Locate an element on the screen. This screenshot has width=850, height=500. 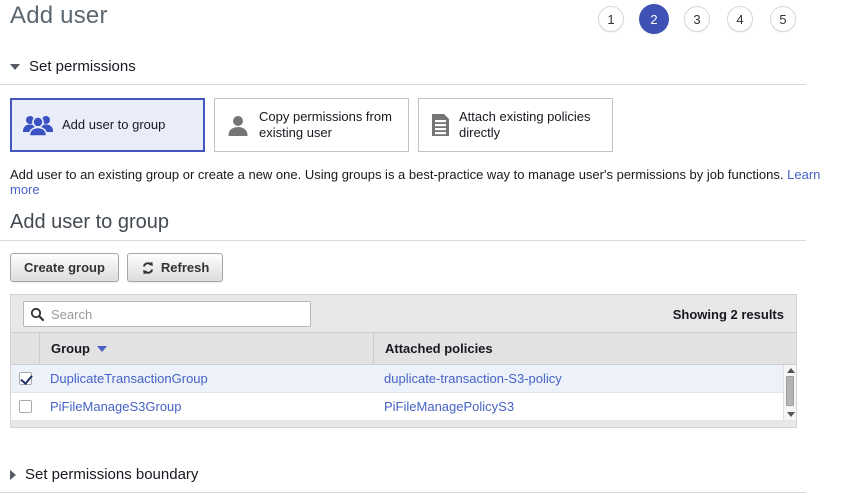
set-permissions-toggle: Set permissions is located at coordinates (430, 66).